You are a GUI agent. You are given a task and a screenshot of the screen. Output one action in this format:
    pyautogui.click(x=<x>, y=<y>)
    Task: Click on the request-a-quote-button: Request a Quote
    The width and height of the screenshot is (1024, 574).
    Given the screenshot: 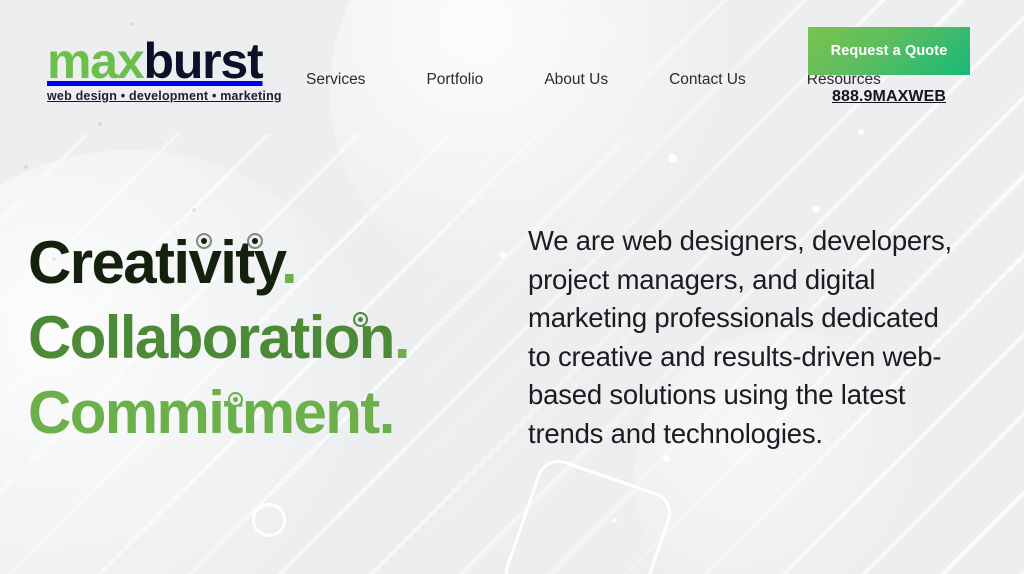 What is the action you would take?
    pyautogui.click(x=889, y=51)
    